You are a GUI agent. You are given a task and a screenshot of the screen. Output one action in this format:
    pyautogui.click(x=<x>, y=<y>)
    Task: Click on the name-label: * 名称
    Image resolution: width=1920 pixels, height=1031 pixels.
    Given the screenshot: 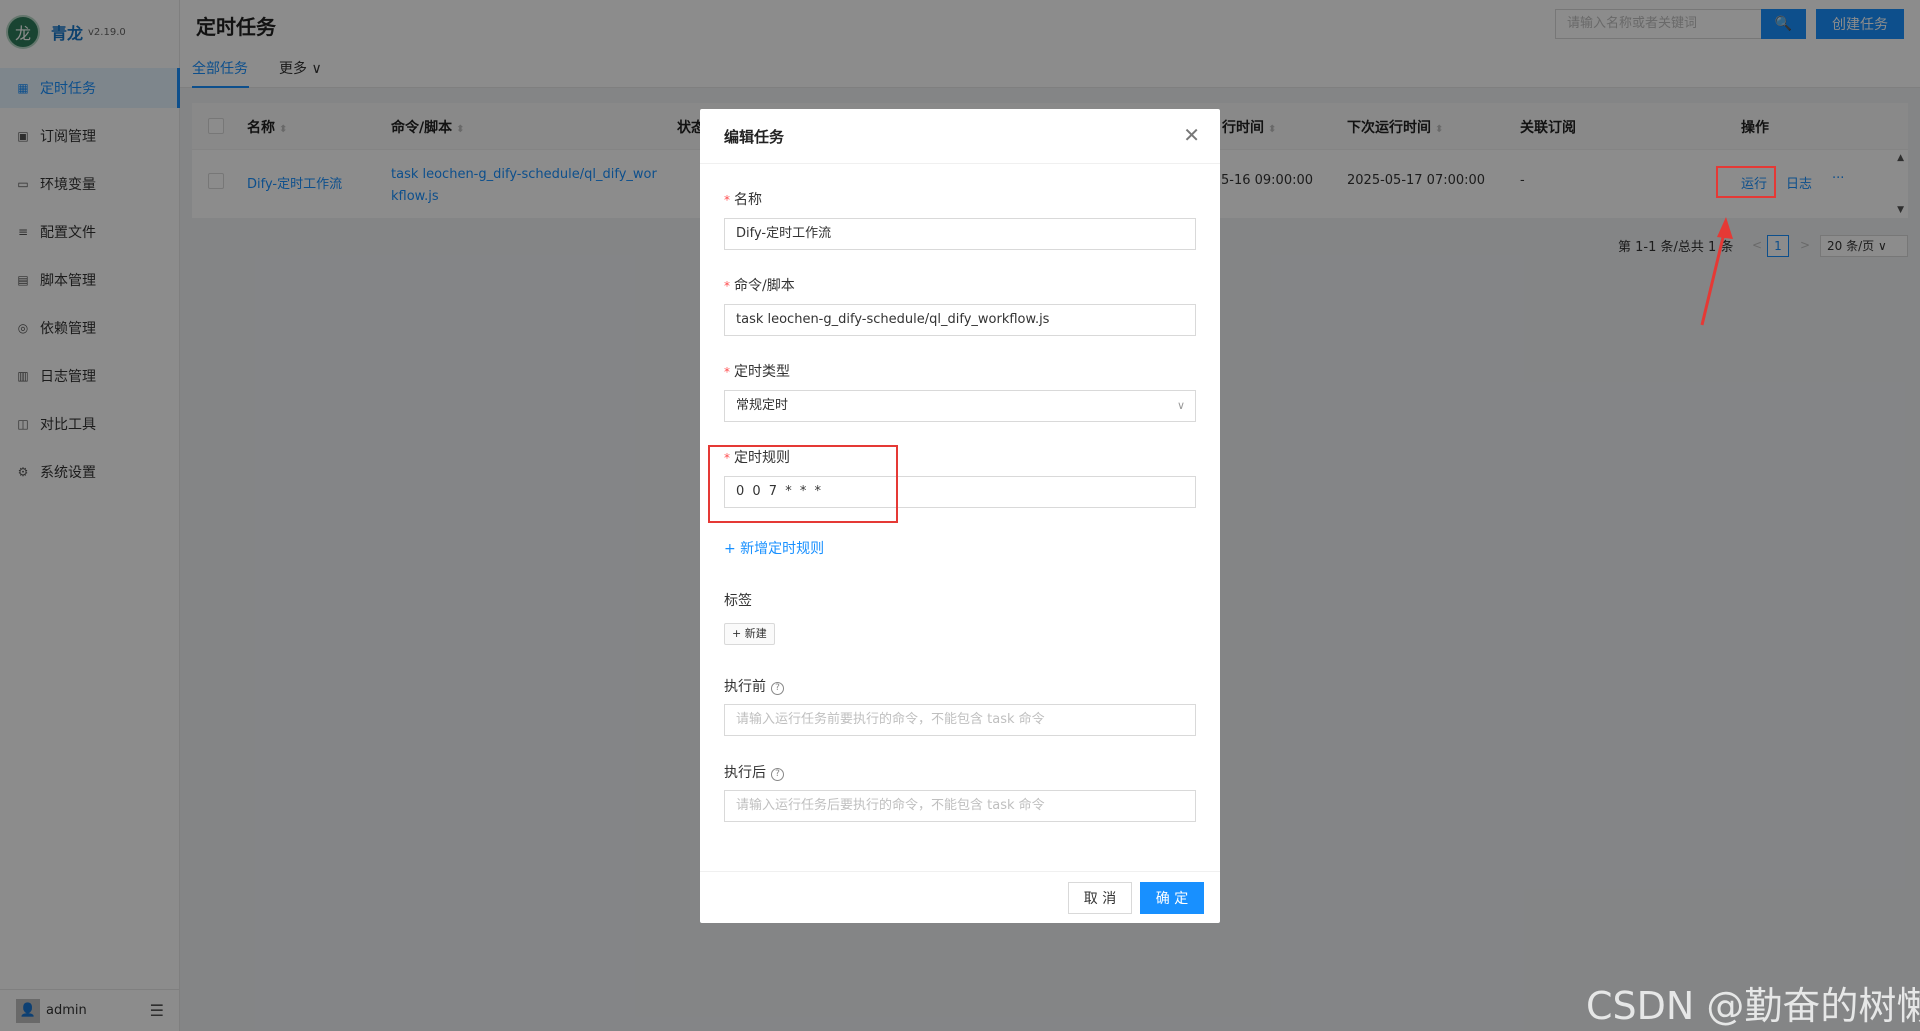 What is the action you would take?
    pyautogui.click(x=743, y=200)
    